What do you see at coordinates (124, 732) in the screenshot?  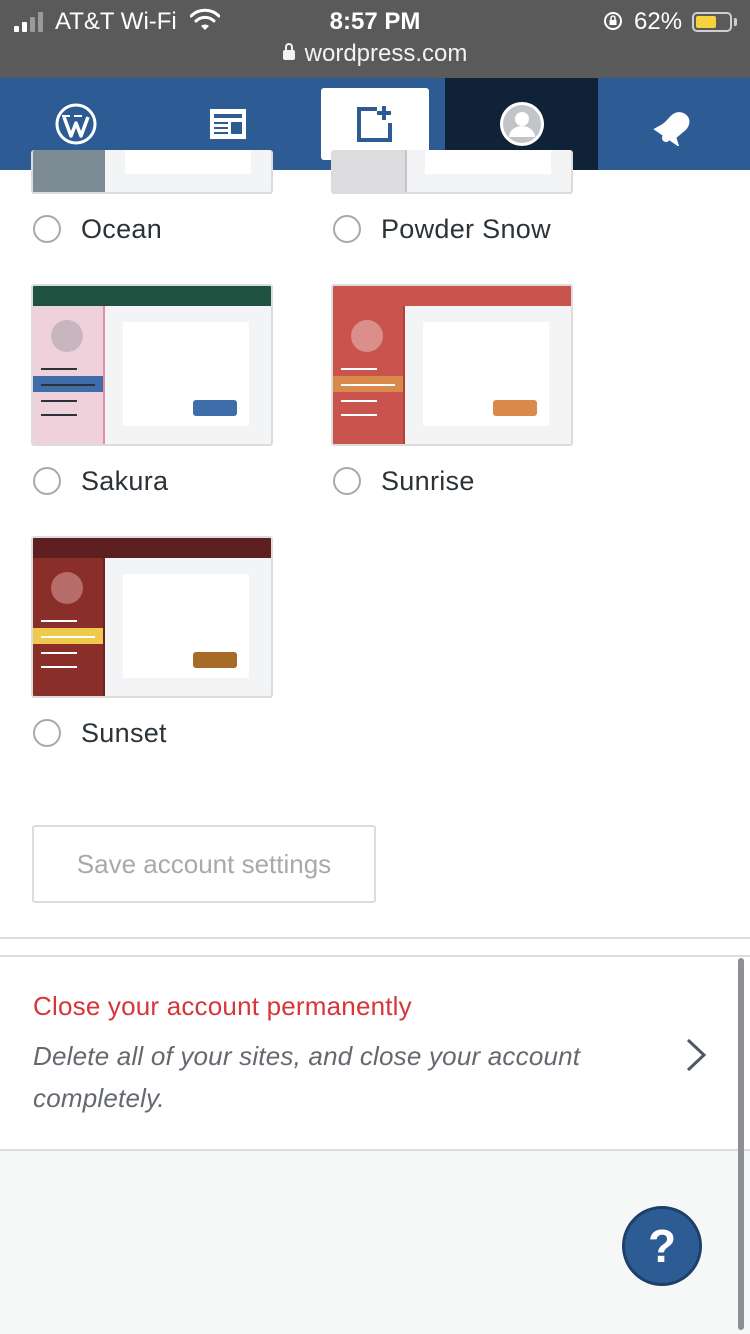 I see `scheme-label: Sunset` at bounding box center [124, 732].